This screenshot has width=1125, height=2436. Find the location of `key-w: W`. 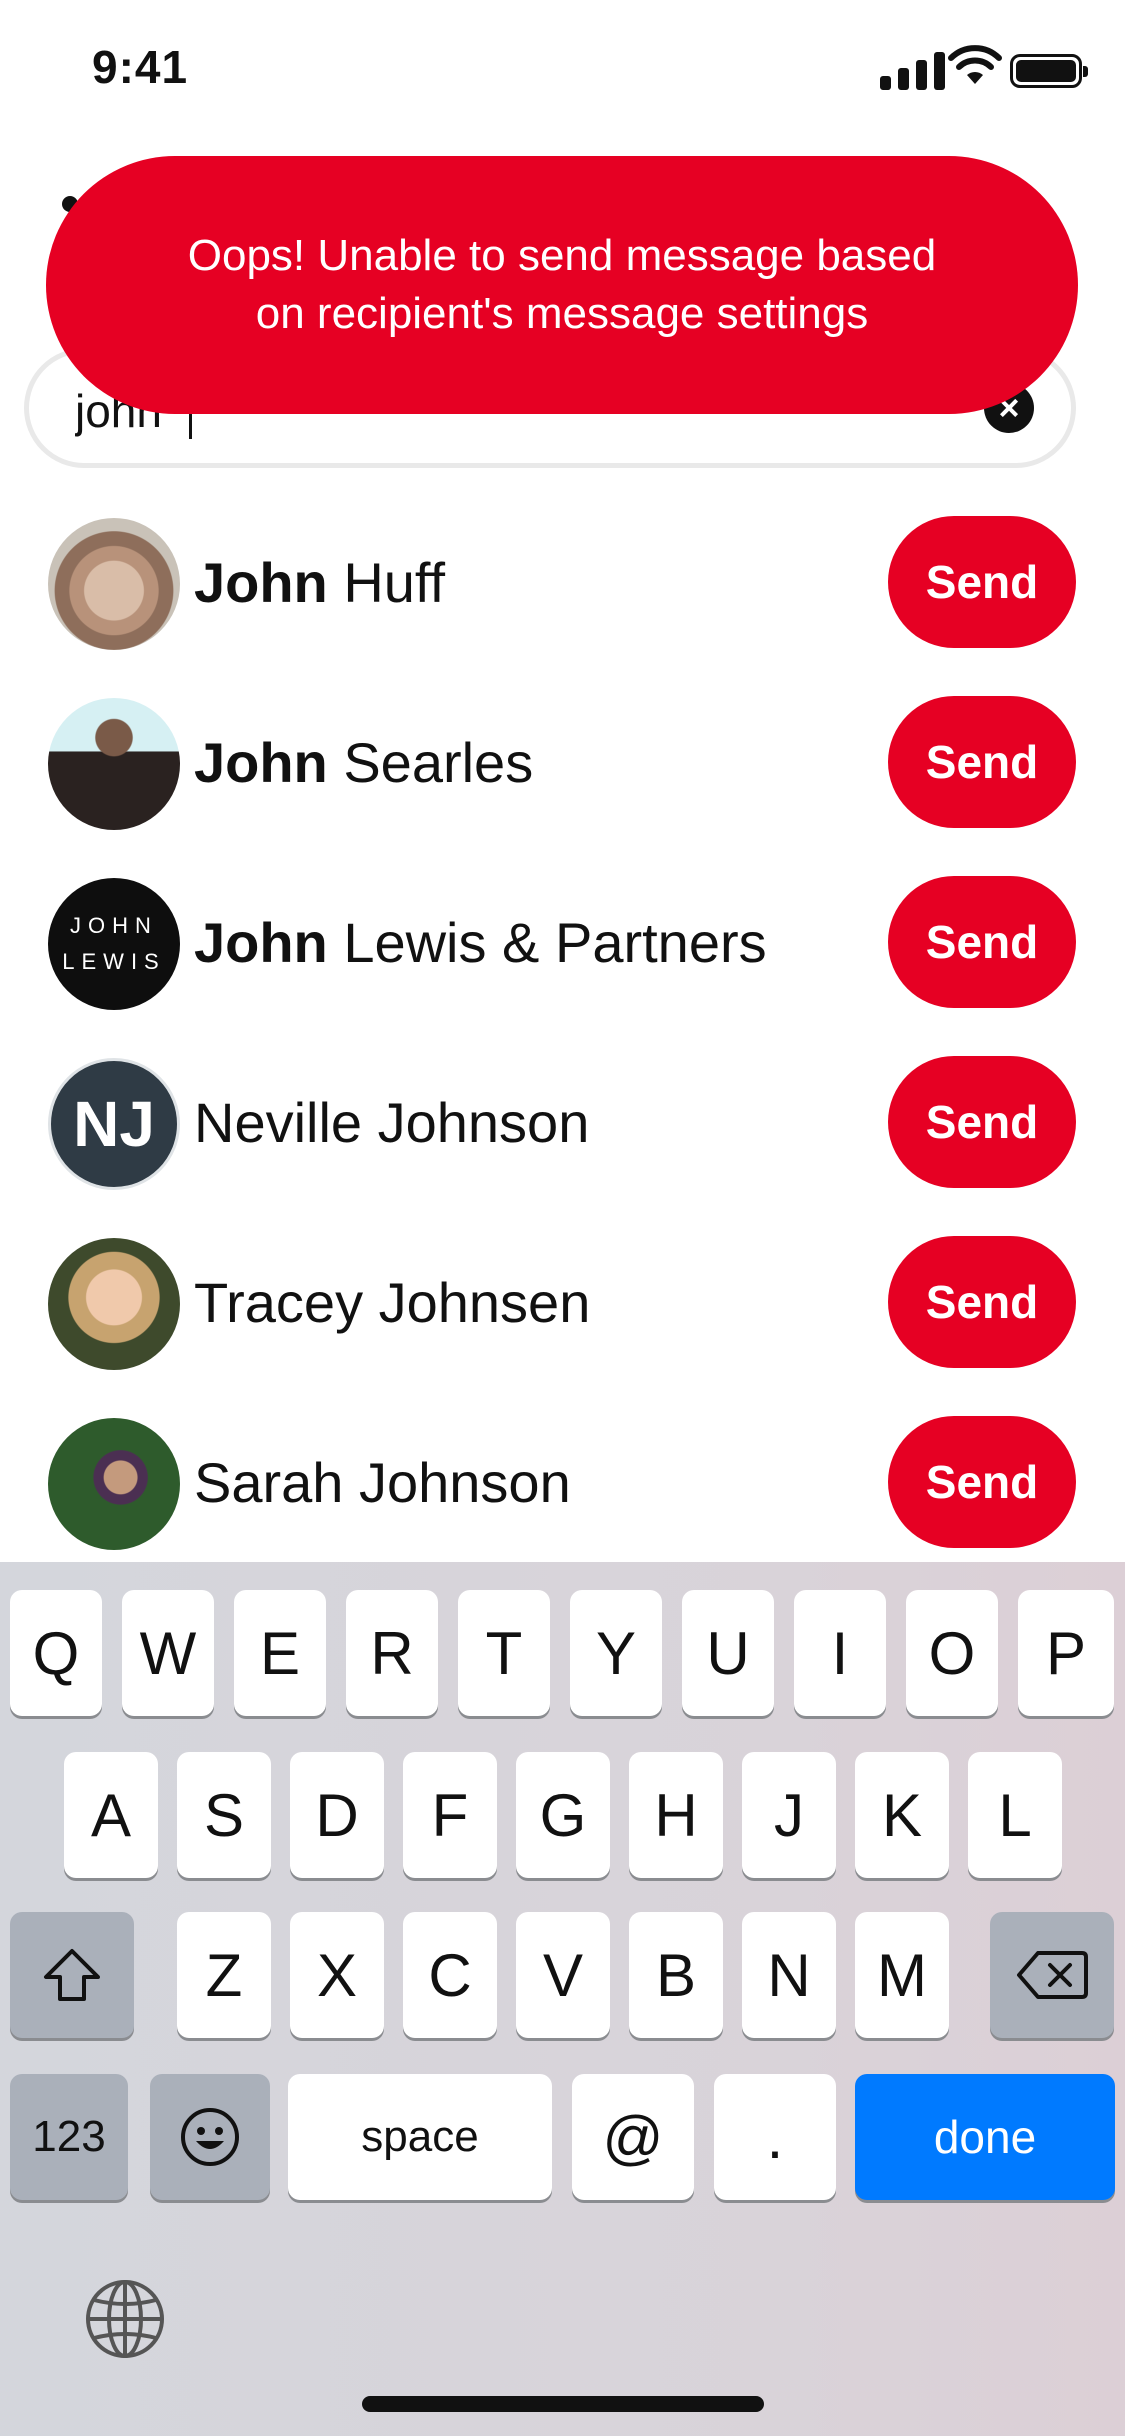

key-w: W is located at coordinates (168, 1653).